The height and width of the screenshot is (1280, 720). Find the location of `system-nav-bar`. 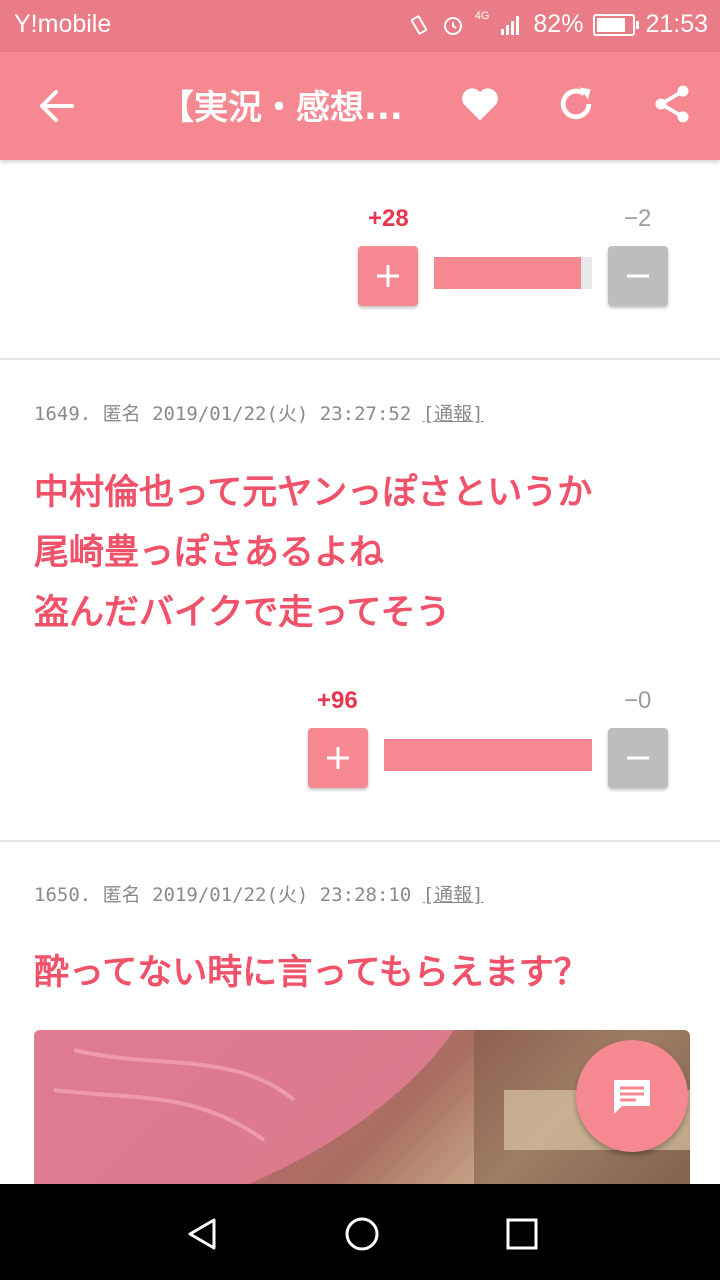

system-nav-bar is located at coordinates (360, 1232).